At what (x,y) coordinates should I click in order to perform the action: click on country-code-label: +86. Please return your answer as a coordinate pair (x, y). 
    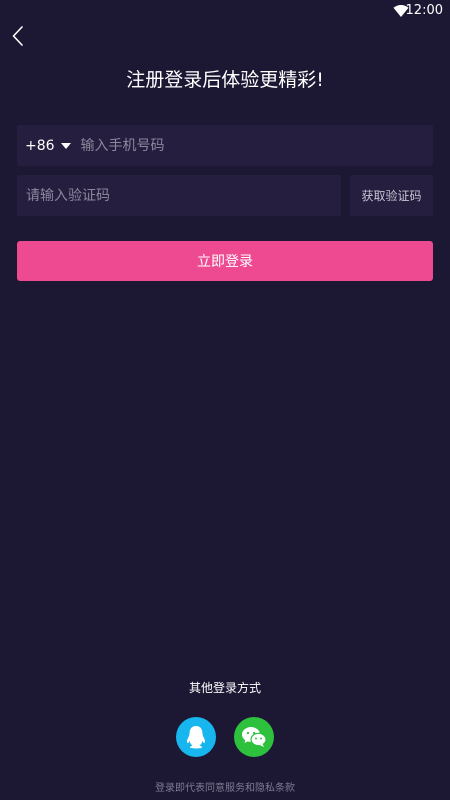
    Looking at the image, I should click on (40, 145).